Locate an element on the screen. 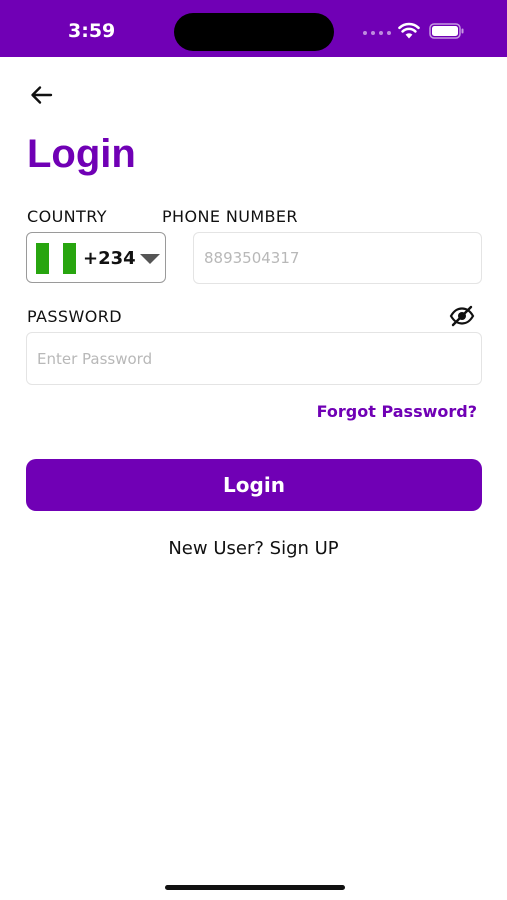 This screenshot has width=507, height=900. dynamic-island is located at coordinates (254, 32).